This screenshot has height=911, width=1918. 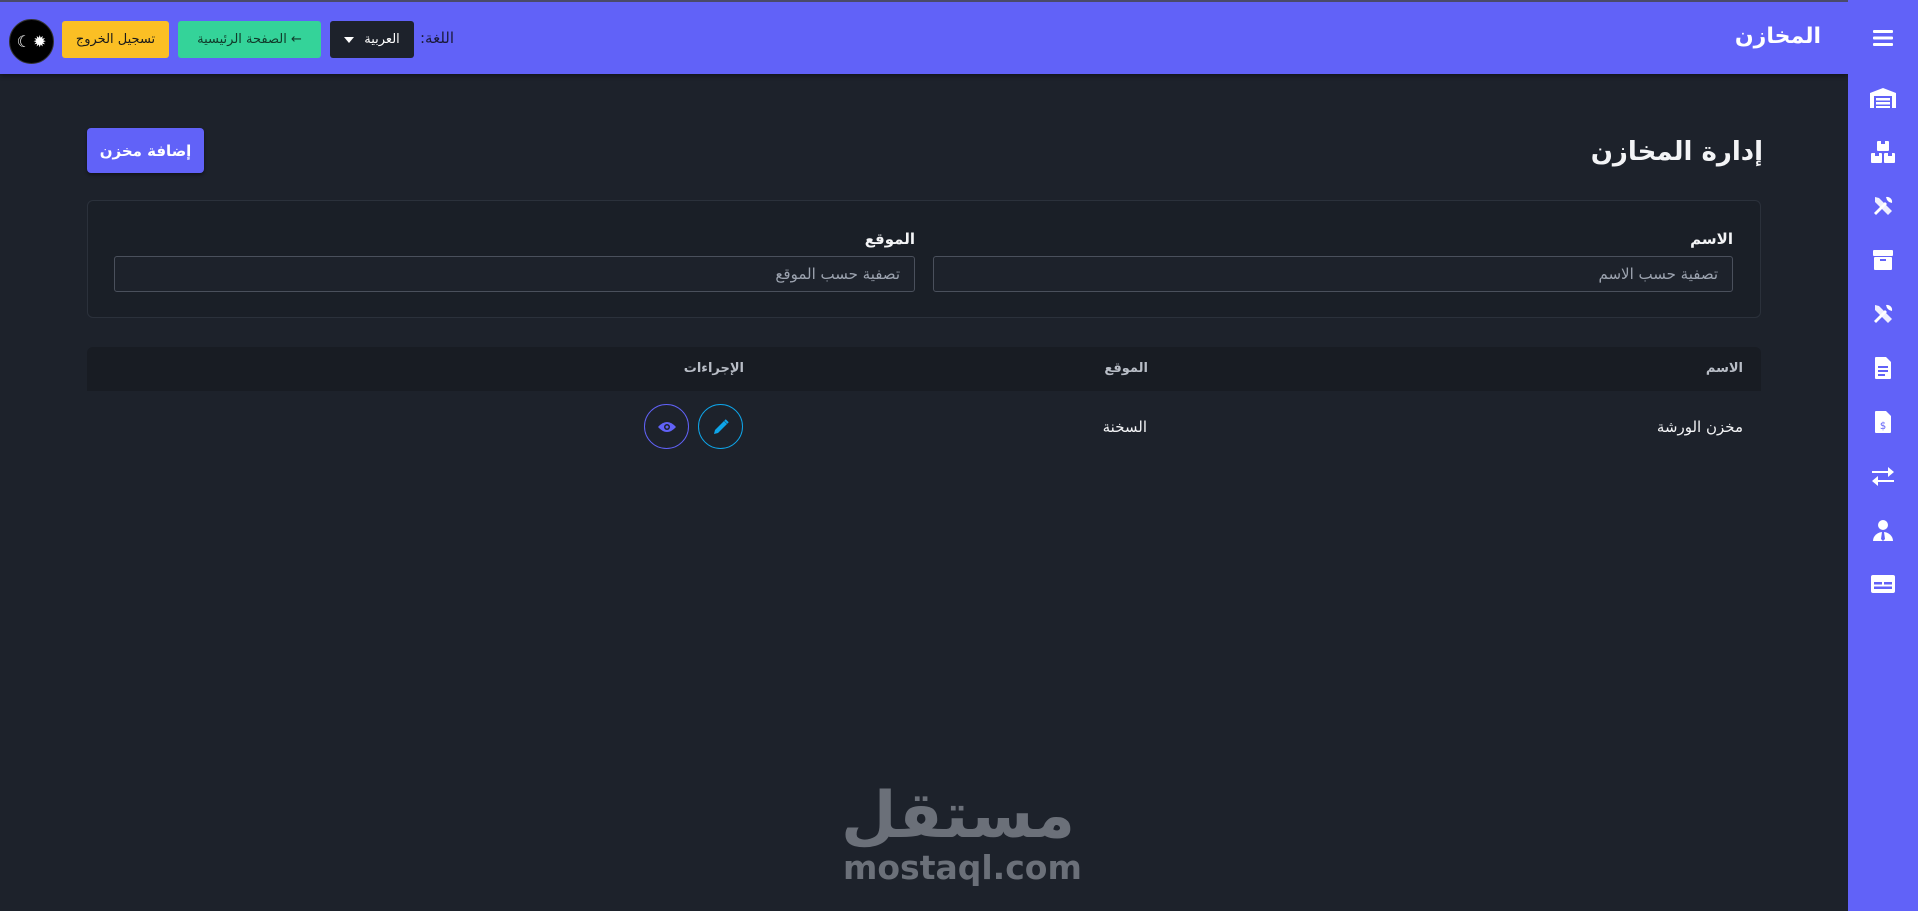 I want to click on box-open-icon, so click(x=1883, y=260).